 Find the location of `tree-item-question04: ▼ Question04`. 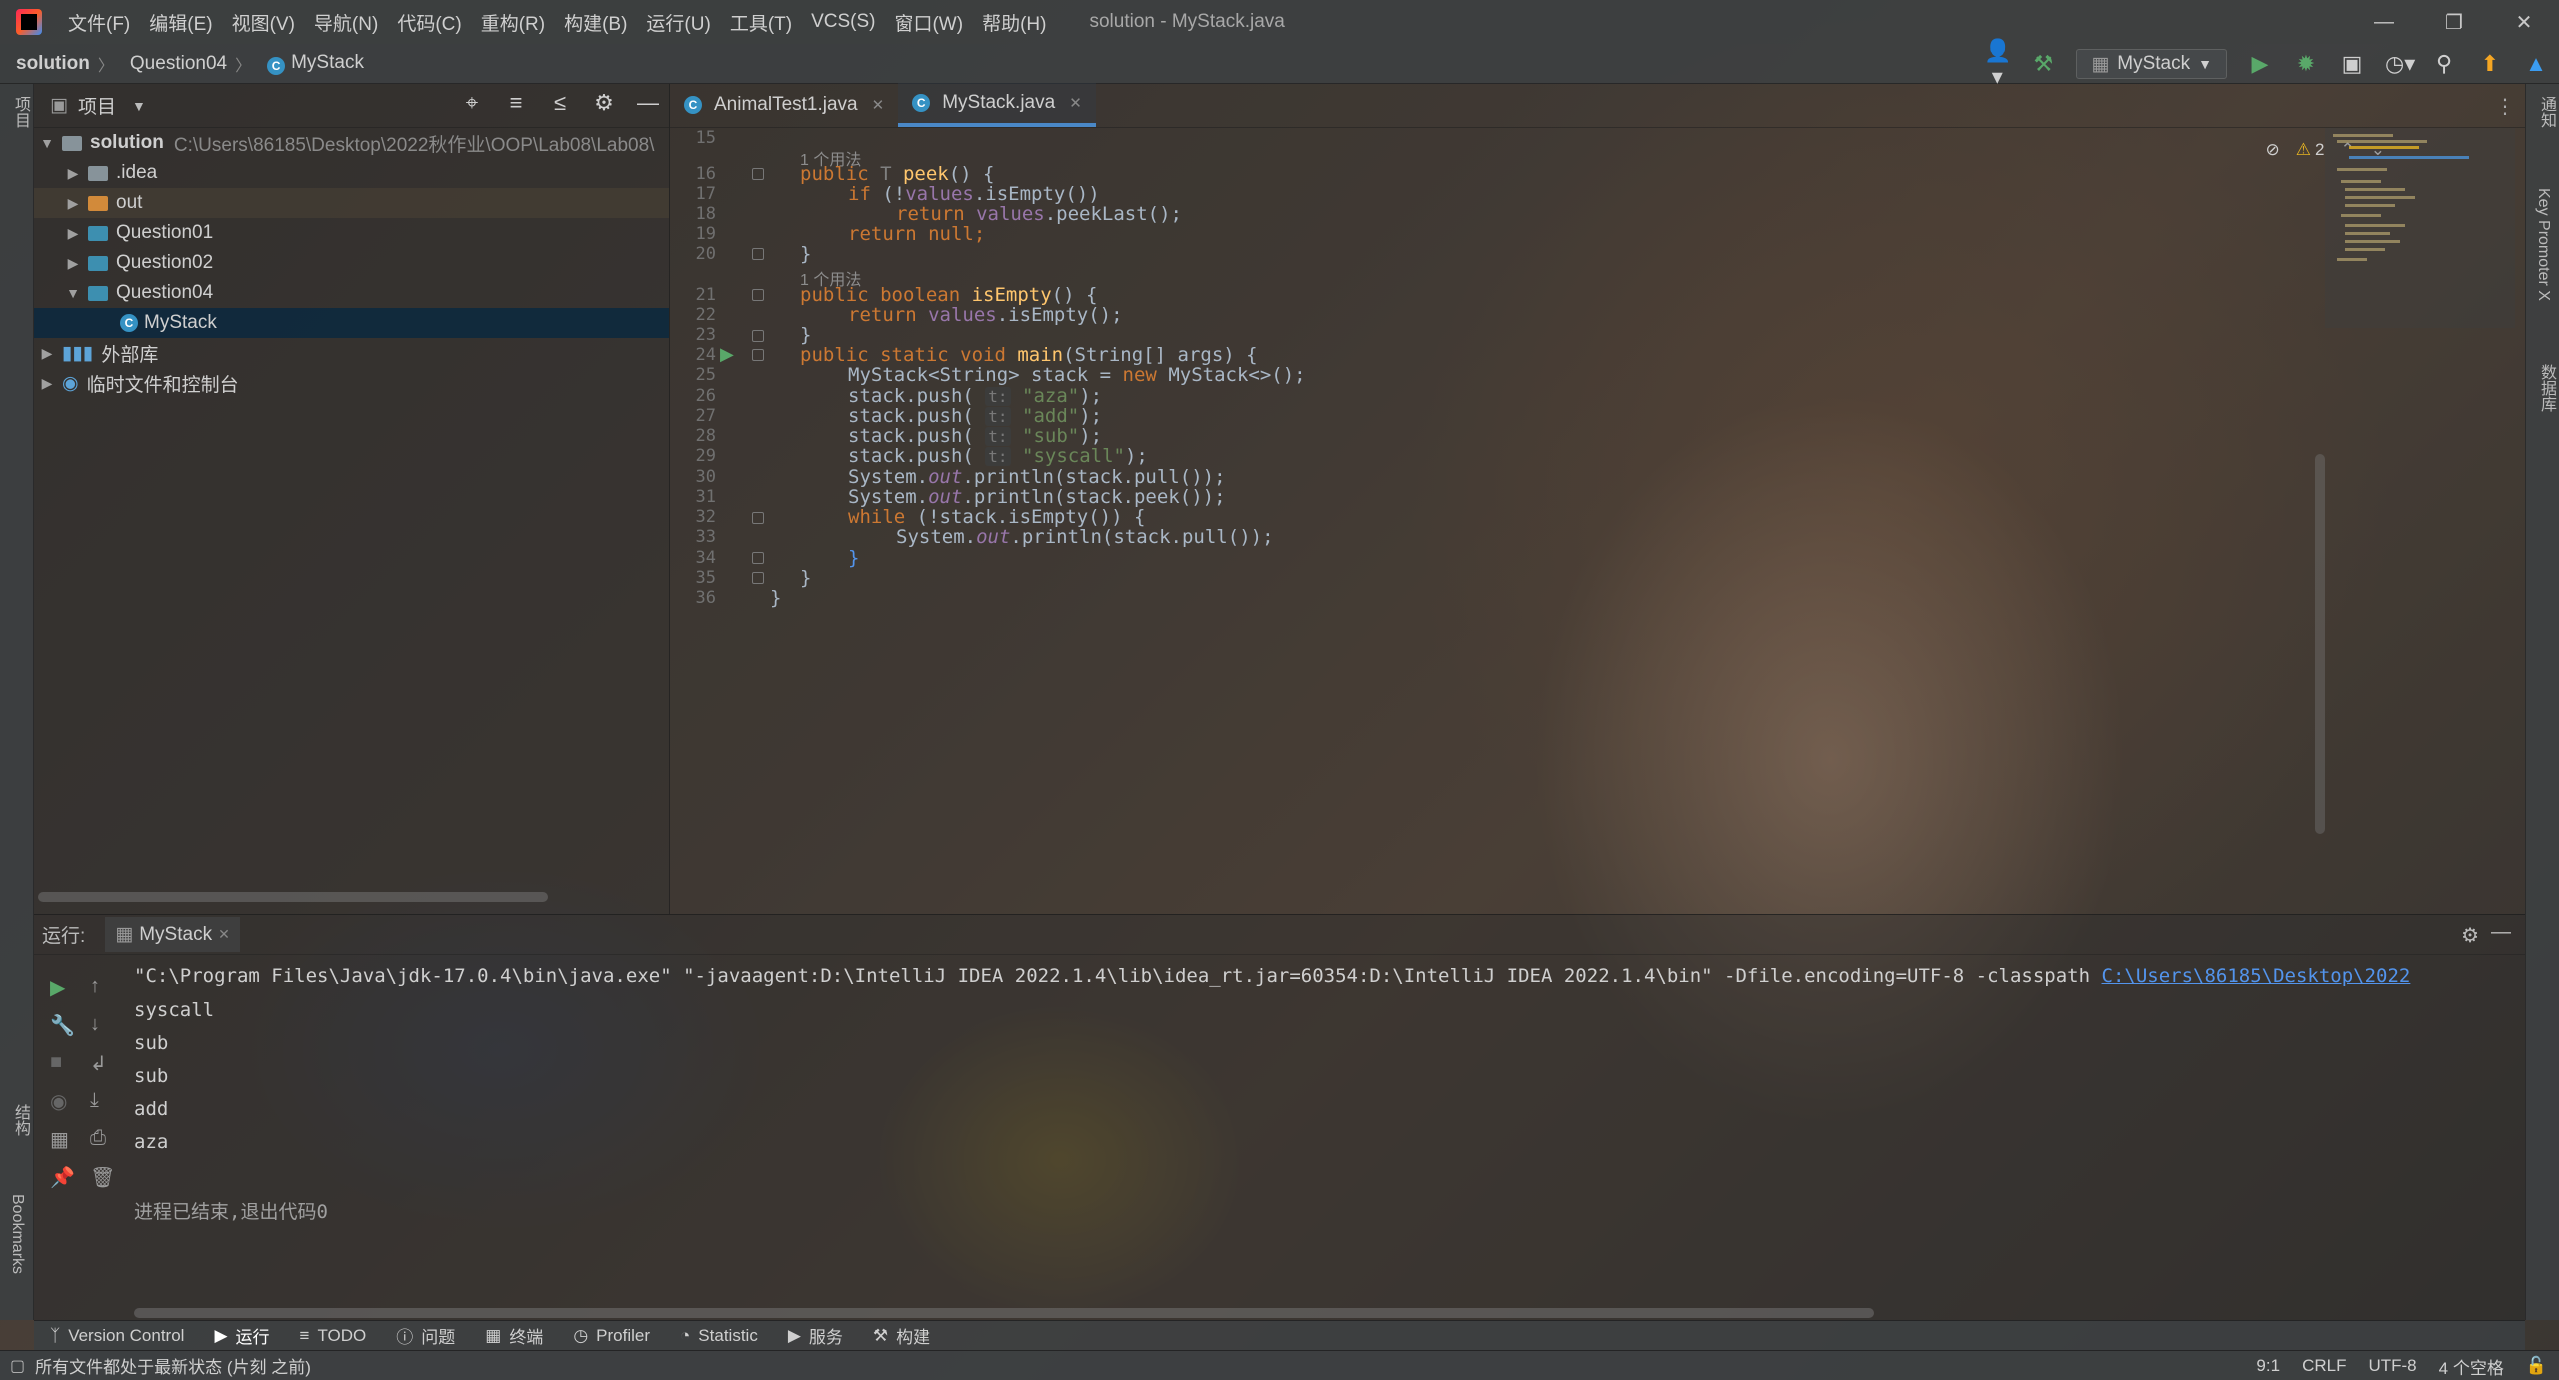

tree-item-question04: ▼ Question04 is located at coordinates (351, 293).